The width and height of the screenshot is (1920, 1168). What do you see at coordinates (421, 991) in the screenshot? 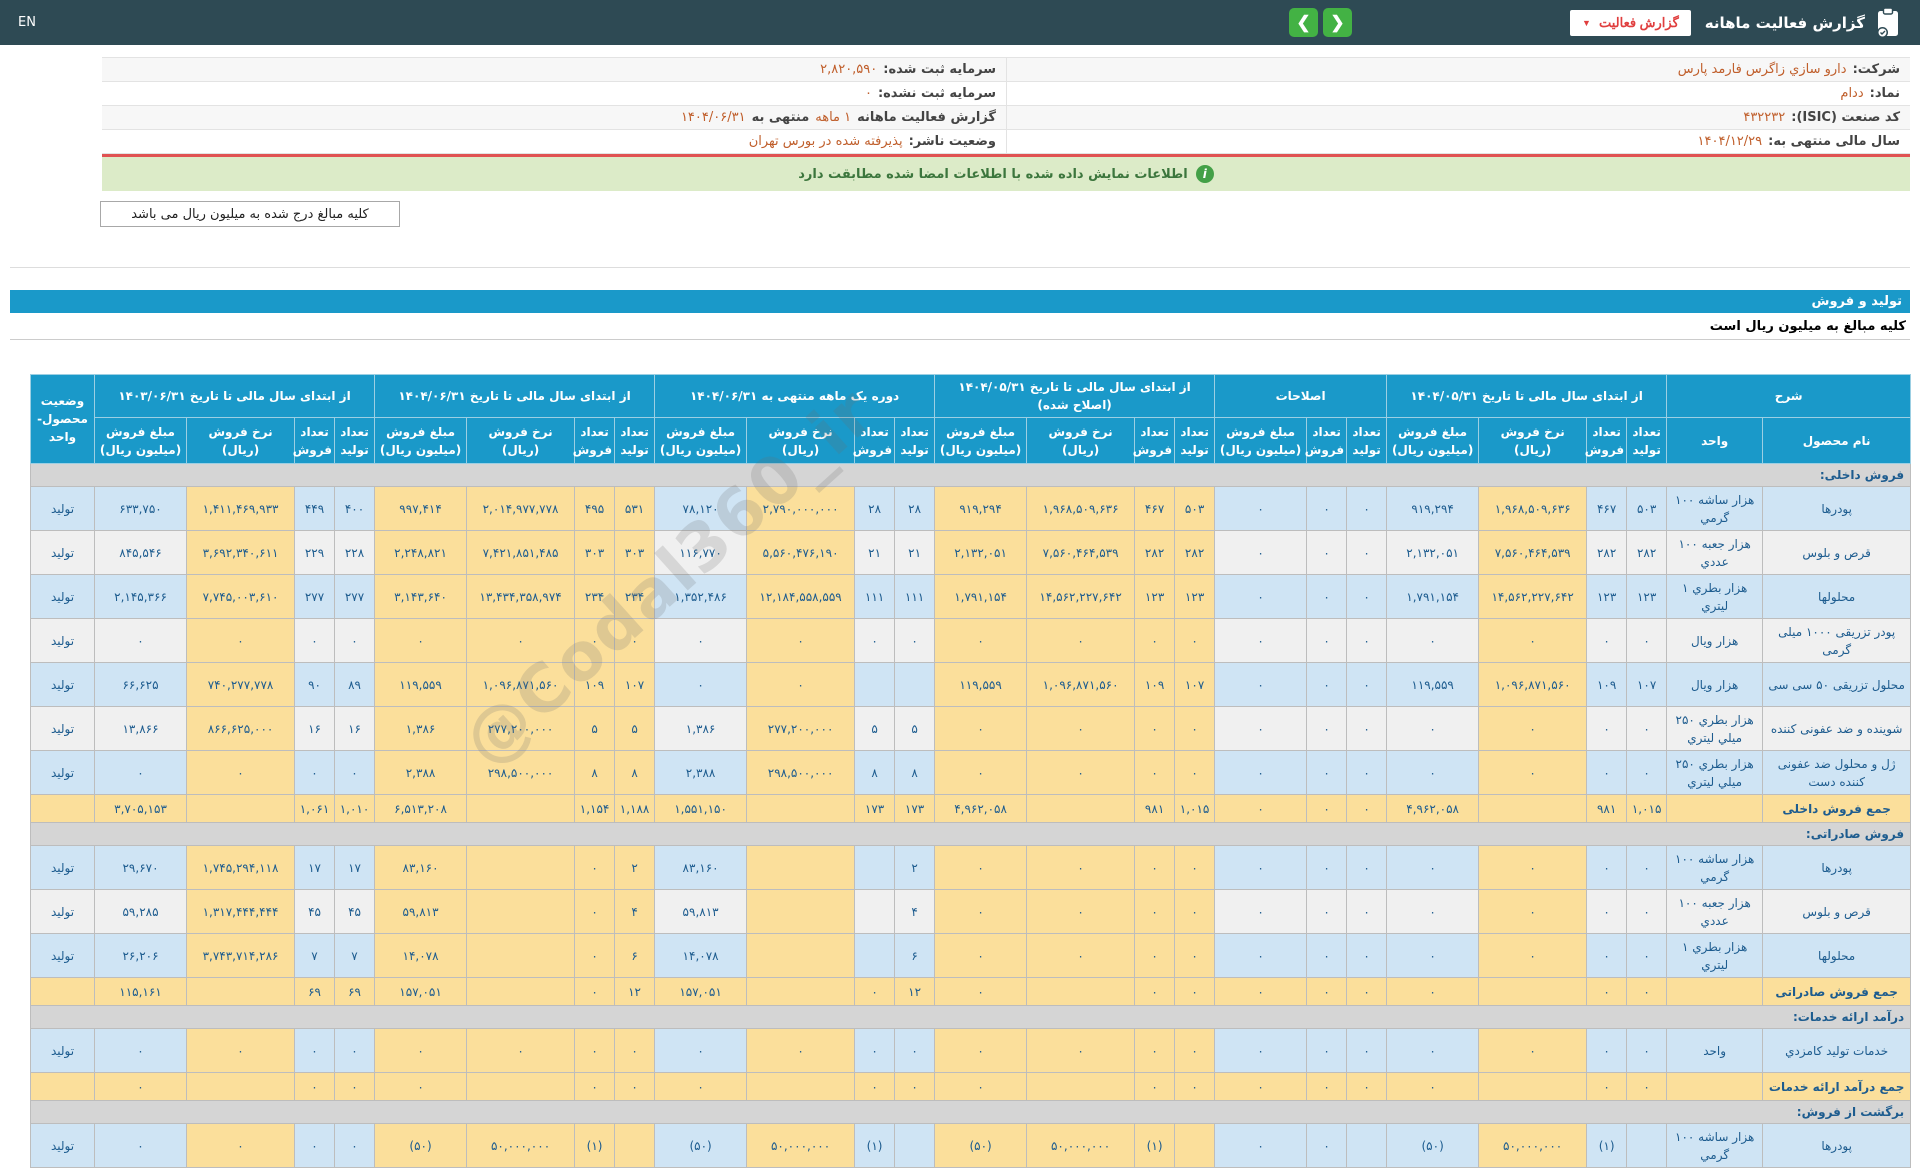
I see `value-cell: ۱۵۷,۰۵۱` at bounding box center [421, 991].